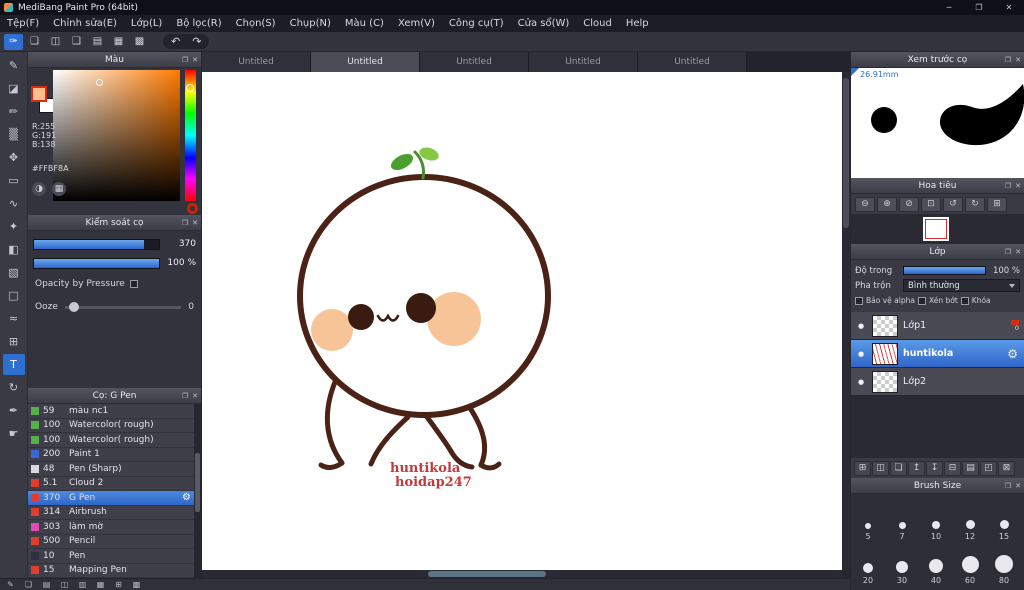 Image resolution: width=1024 pixels, height=590 pixels. Describe the element at coordinates (970, 468) in the screenshot. I see `clear-layer-button: ▤` at that location.